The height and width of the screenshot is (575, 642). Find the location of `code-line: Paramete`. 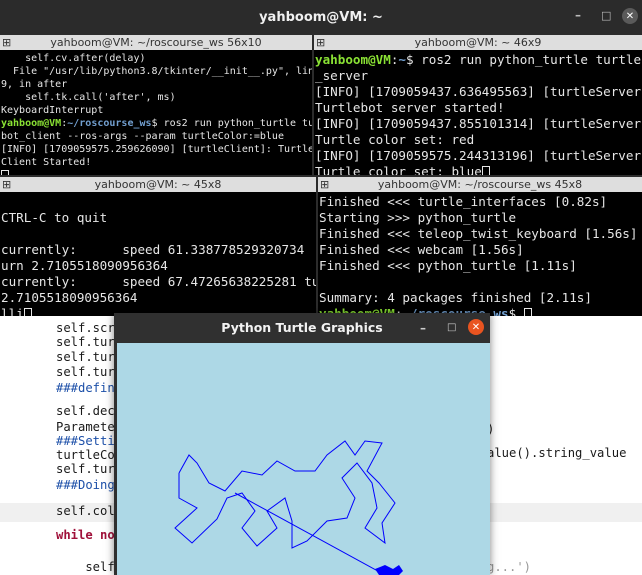

code-line: Paramete is located at coordinates (85, 427).